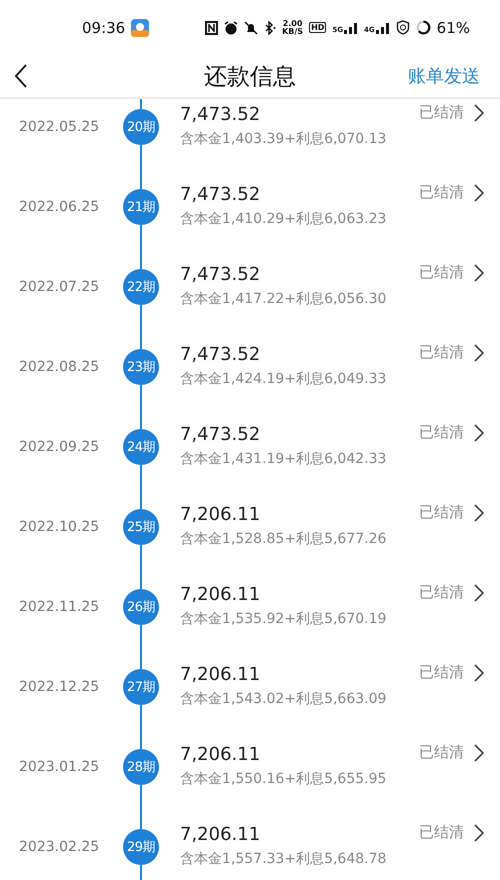  I want to click on payment-date: 2022.09.25, so click(59, 447).